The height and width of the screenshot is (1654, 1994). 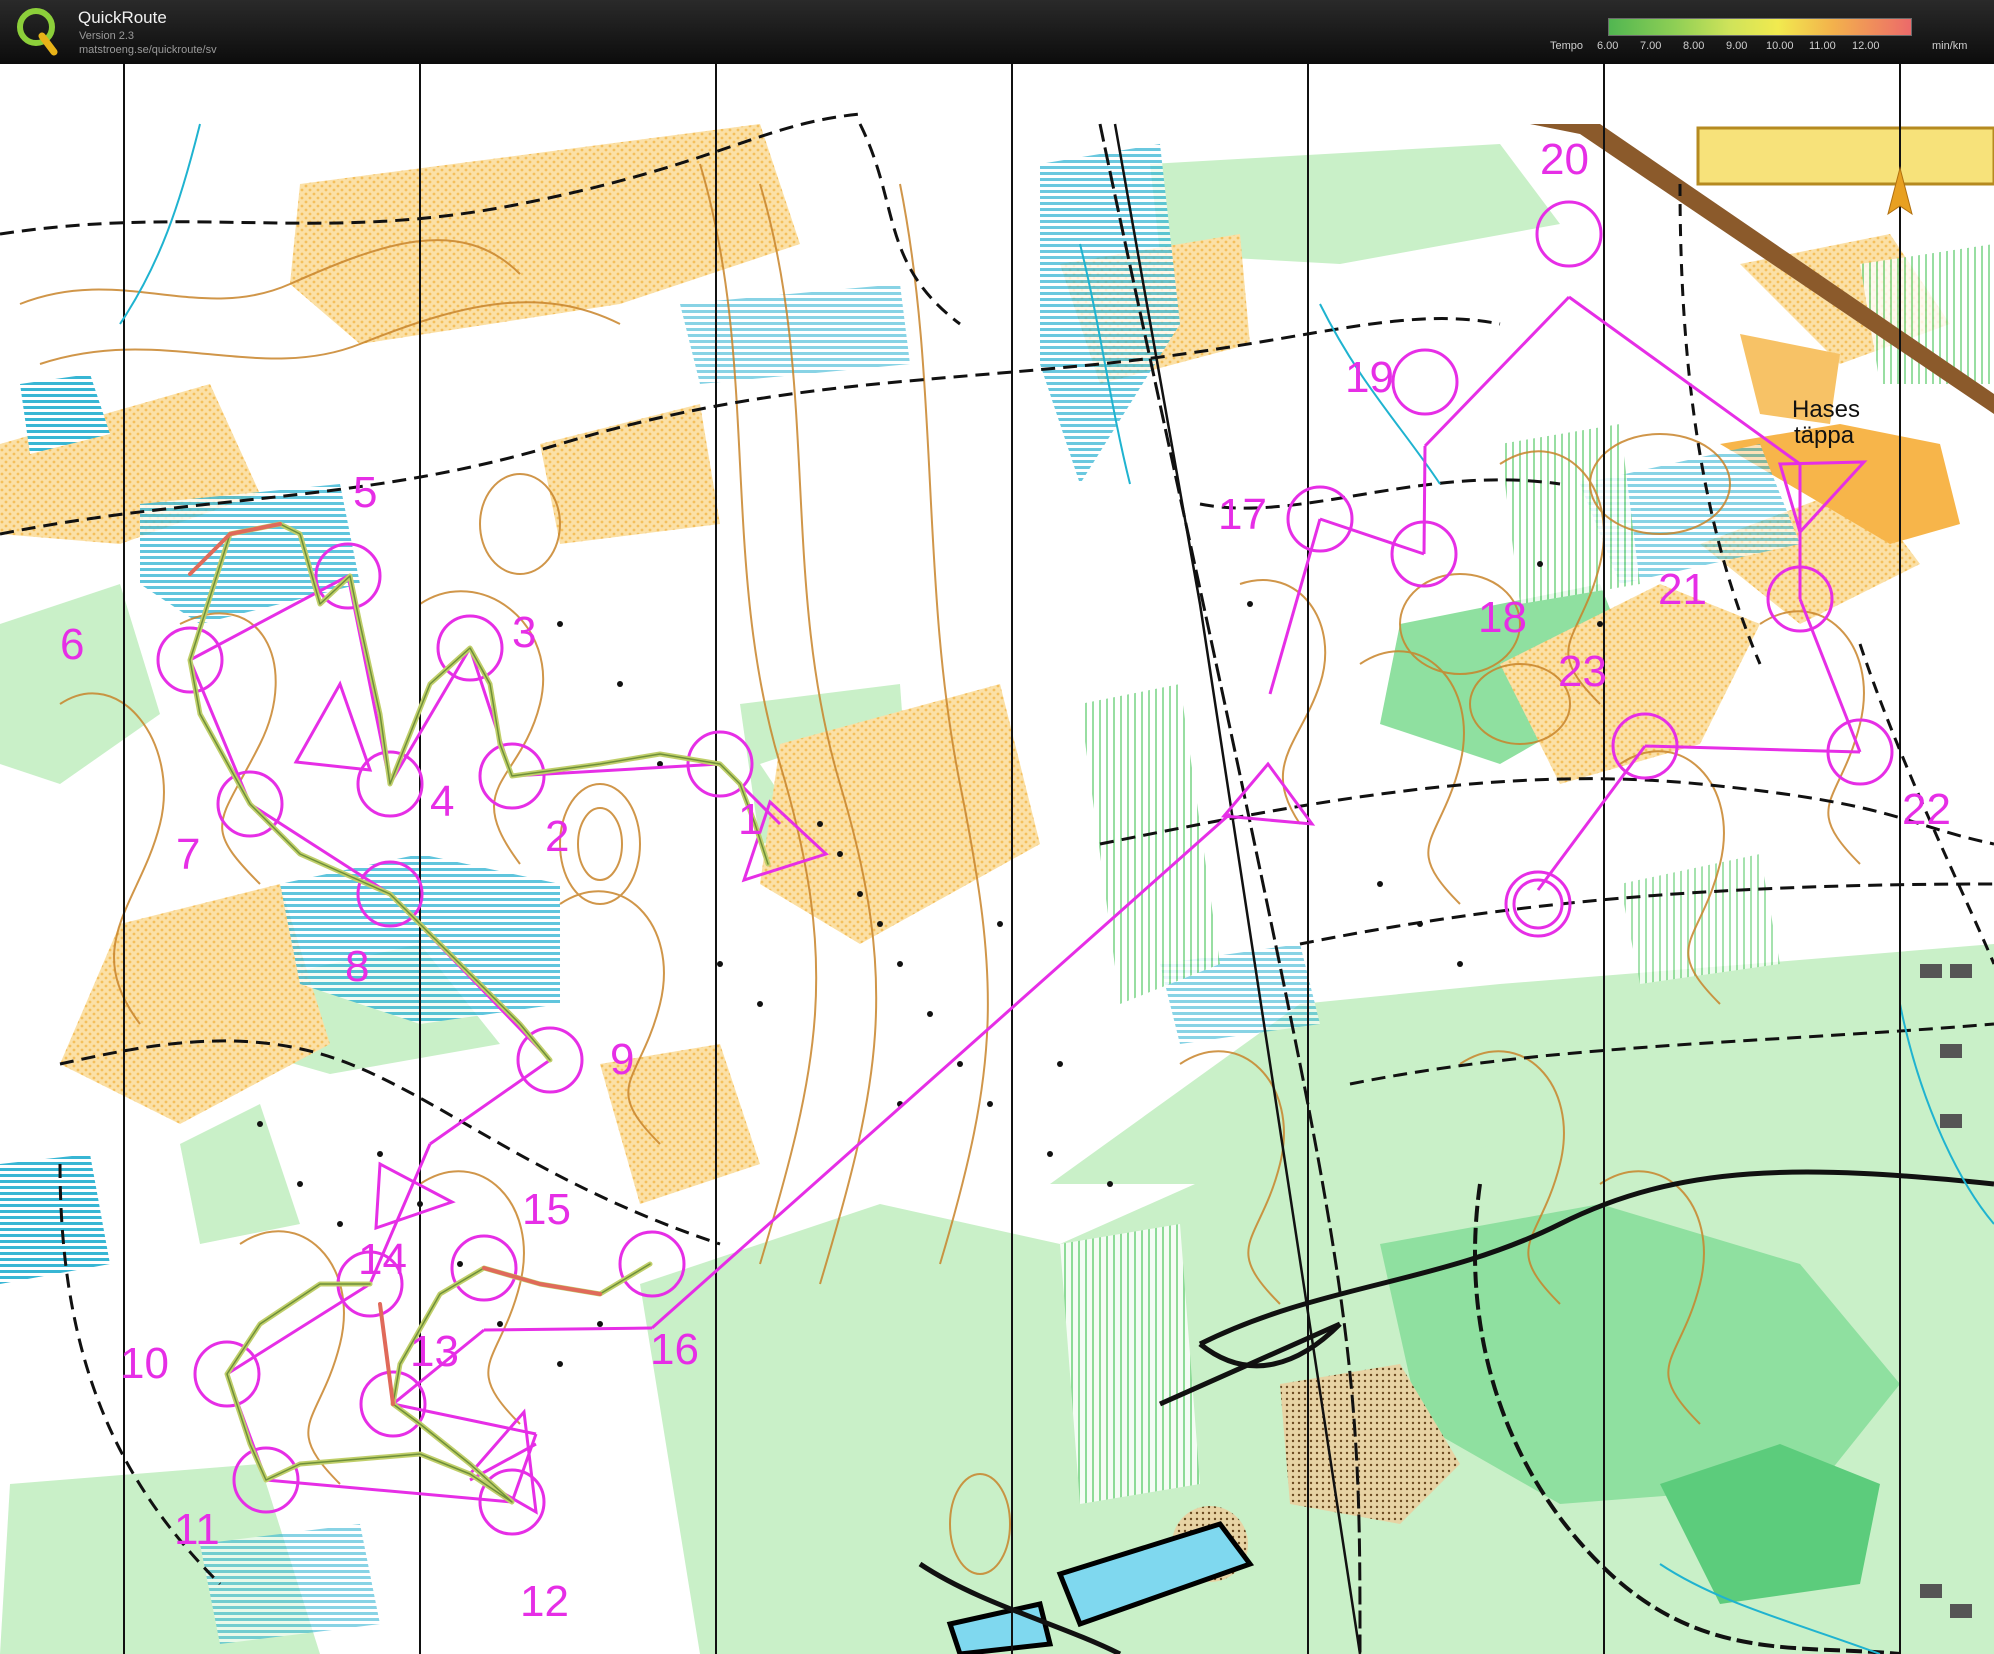 What do you see at coordinates (442, 801) in the screenshot?
I see `control-number-4: 4` at bounding box center [442, 801].